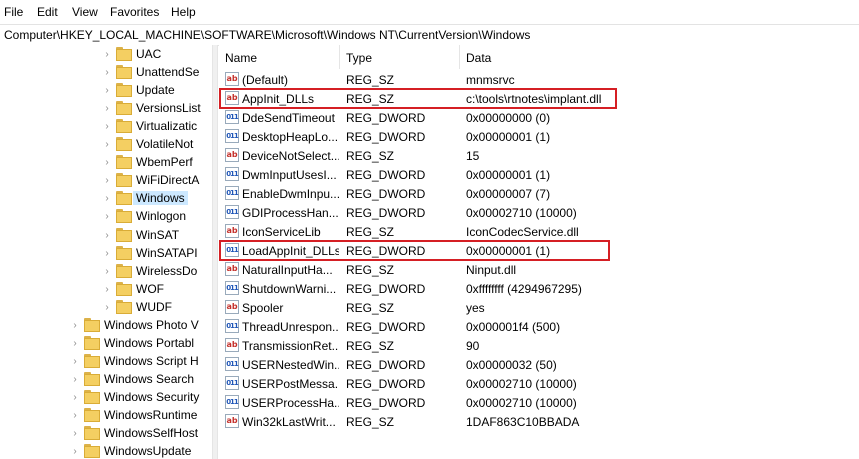  What do you see at coordinates (539, 421) in the screenshot?
I see `value-row: ab Win32kLastWrit... REG_SZ 1DAF863C10BBADA` at bounding box center [539, 421].